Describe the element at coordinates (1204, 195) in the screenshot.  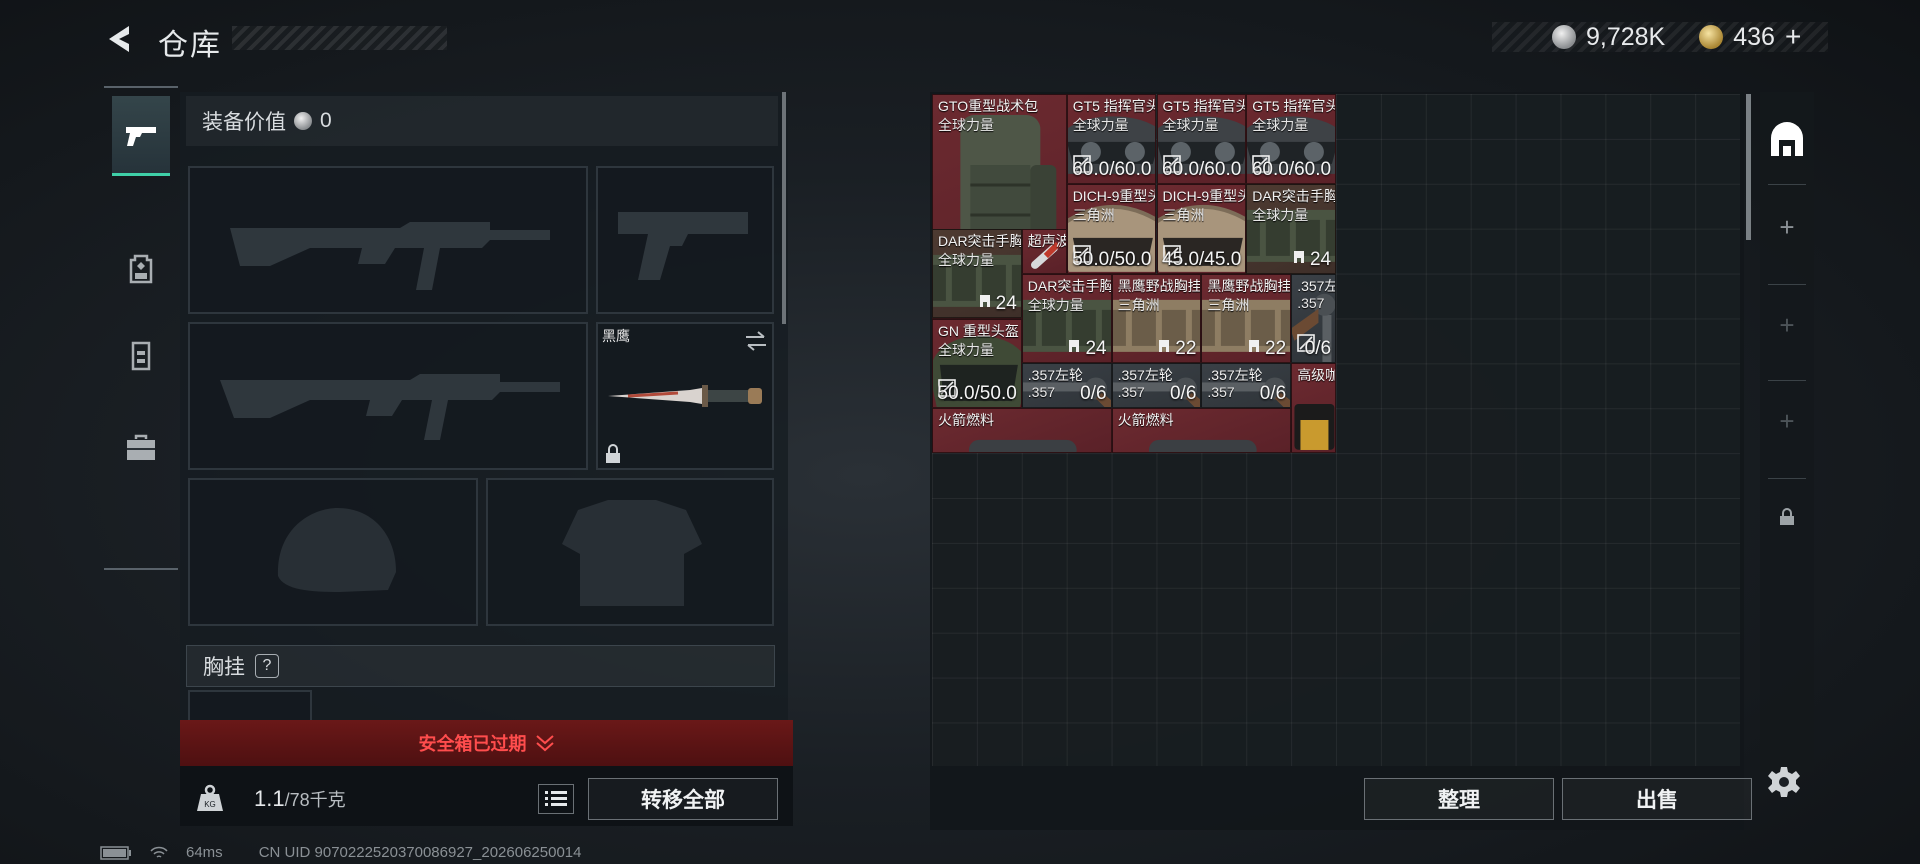
I see `item-name: DICH-9重型头盔` at that location.